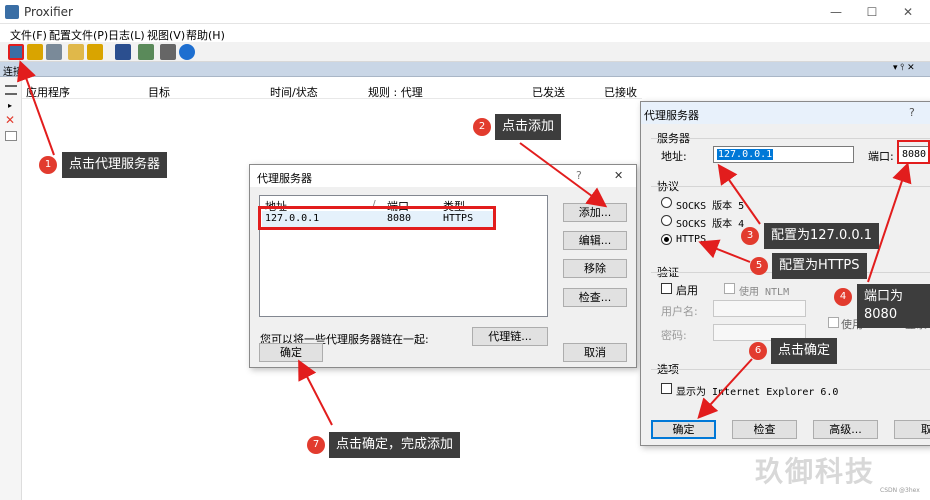 Image resolution: width=930 pixels, height=500 pixels. Describe the element at coordinates (843, 297) in the screenshot. I see `callout-4-badge: 4` at that location.